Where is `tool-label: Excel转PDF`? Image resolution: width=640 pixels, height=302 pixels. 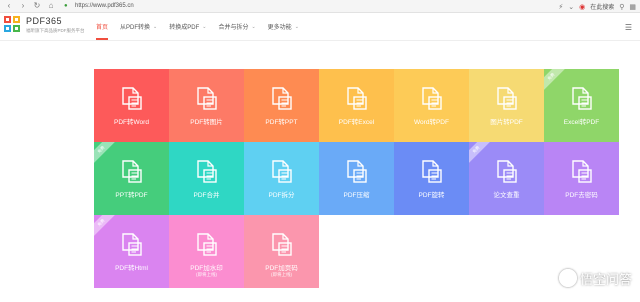 tool-label: Excel转PDF is located at coordinates (581, 122).